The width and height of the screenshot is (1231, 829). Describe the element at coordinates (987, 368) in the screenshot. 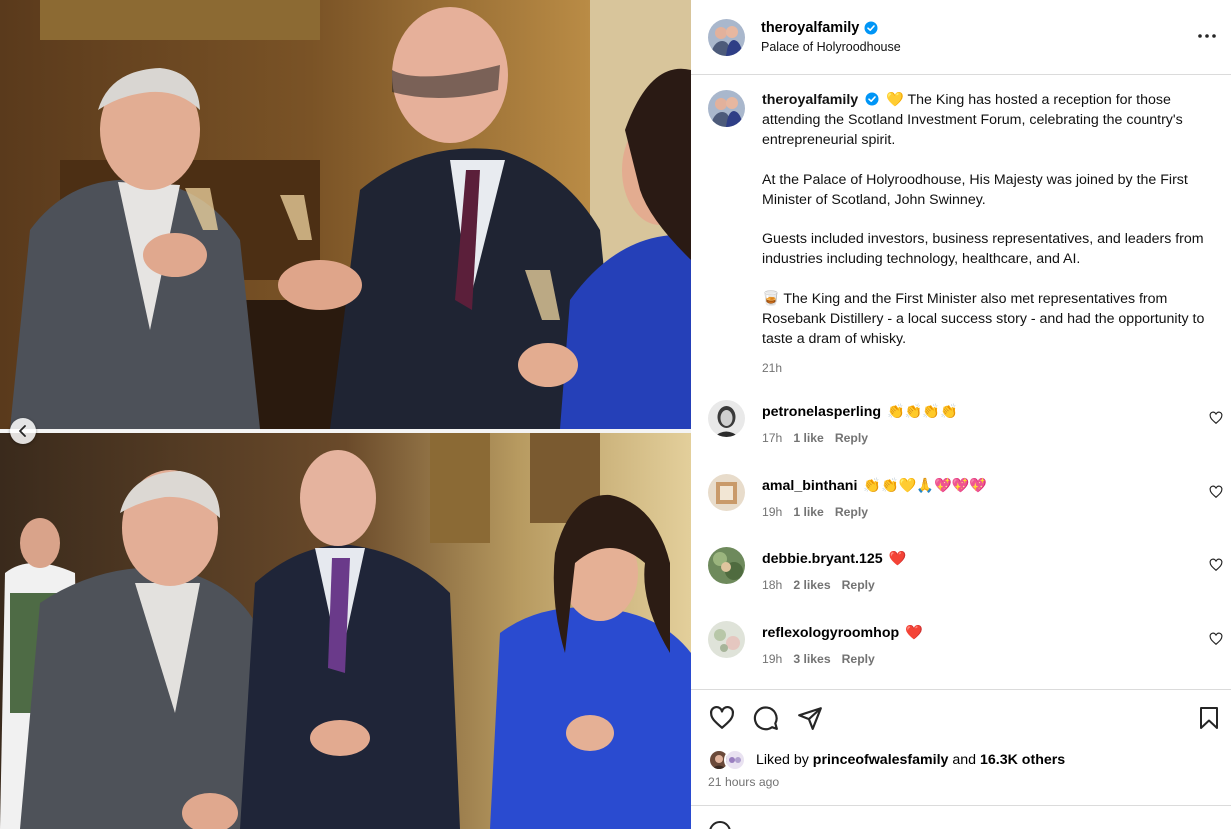

I see `caption-timestamp: 21h` at that location.